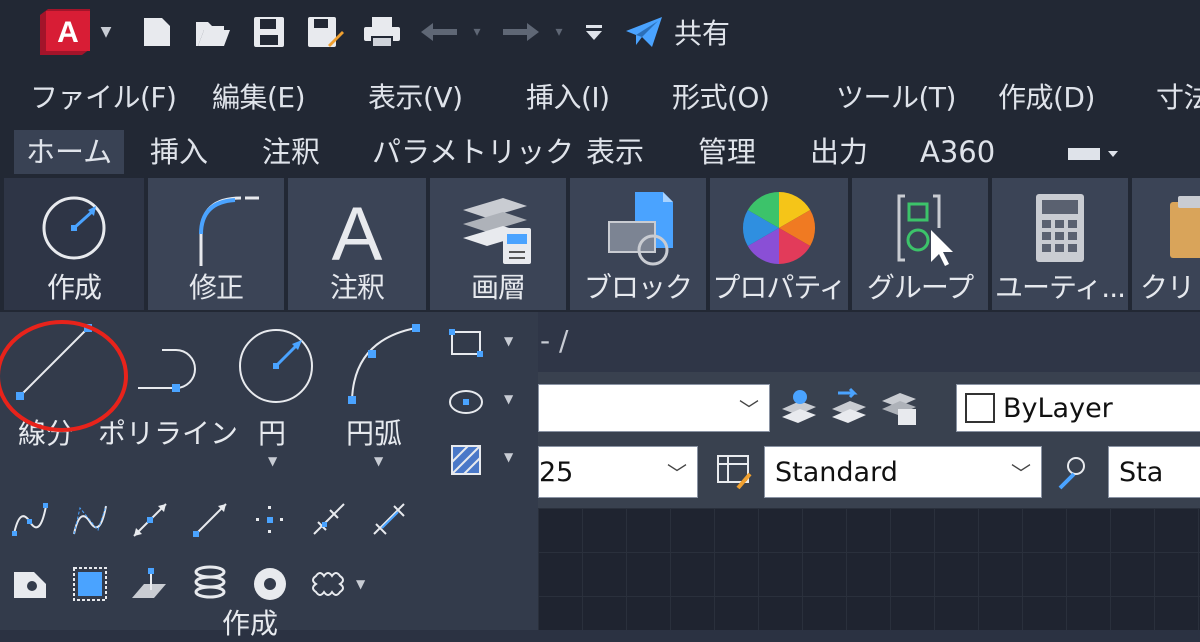  What do you see at coordinates (378, 461) in the screenshot?
I see `arc-chevron-icon: ▼` at bounding box center [378, 461].